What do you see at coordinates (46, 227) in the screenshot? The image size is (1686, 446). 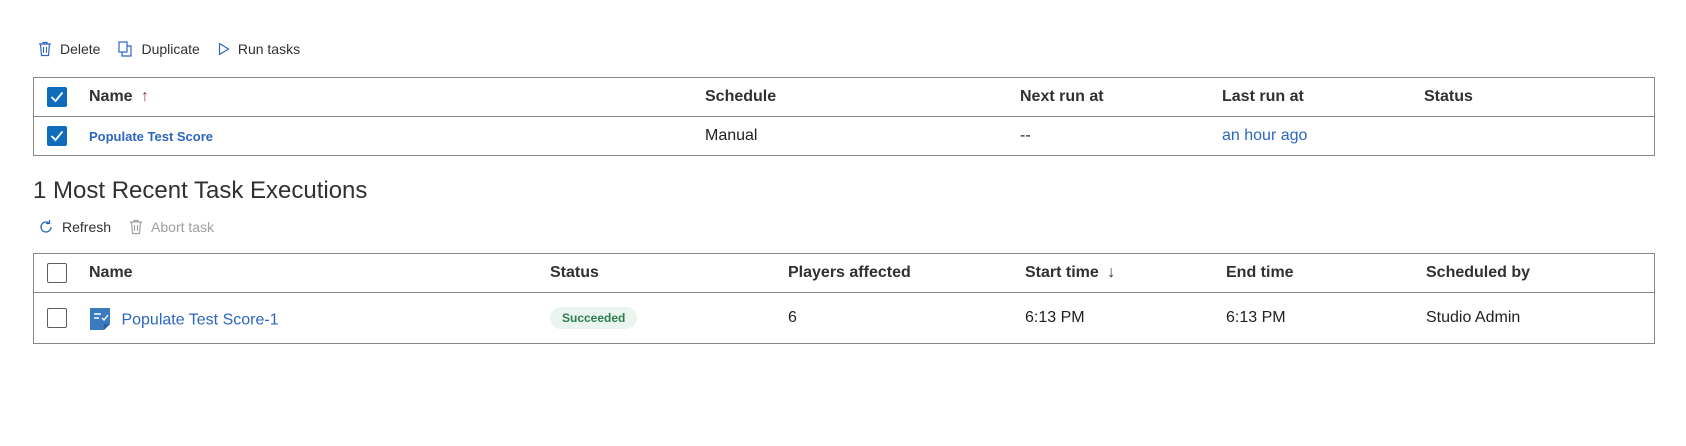 I see `refresh-icon` at bounding box center [46, 227].